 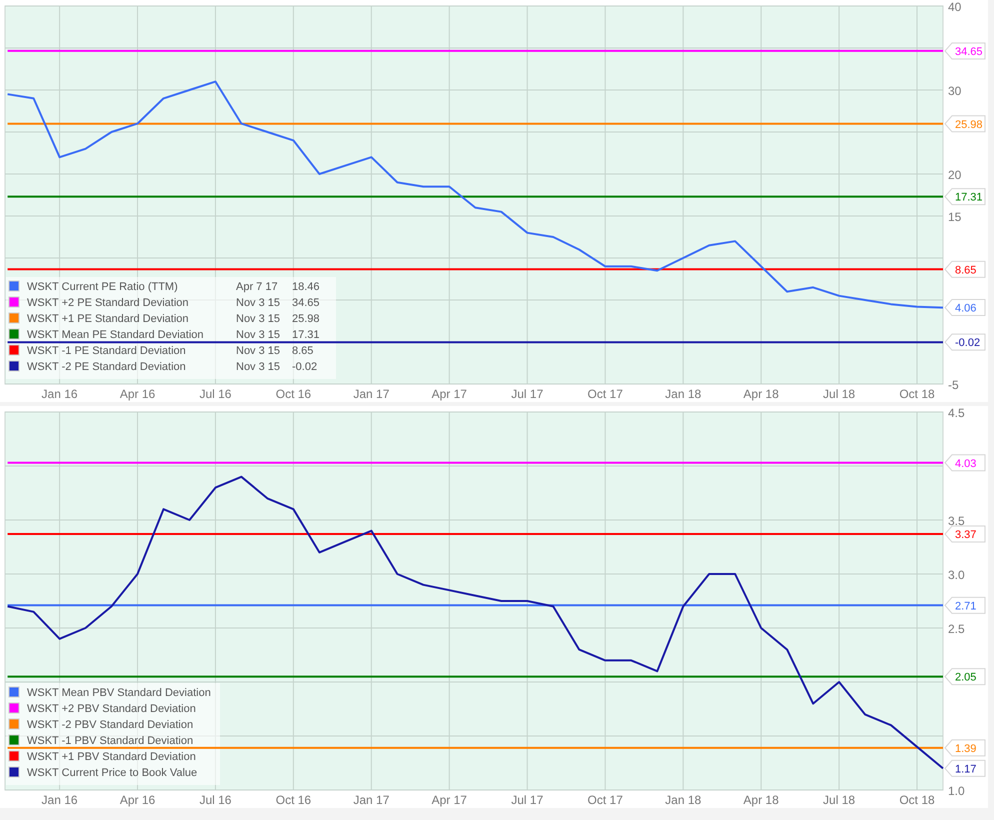 I want to click on legend-value: 18.46, so click(x=306, y=287).